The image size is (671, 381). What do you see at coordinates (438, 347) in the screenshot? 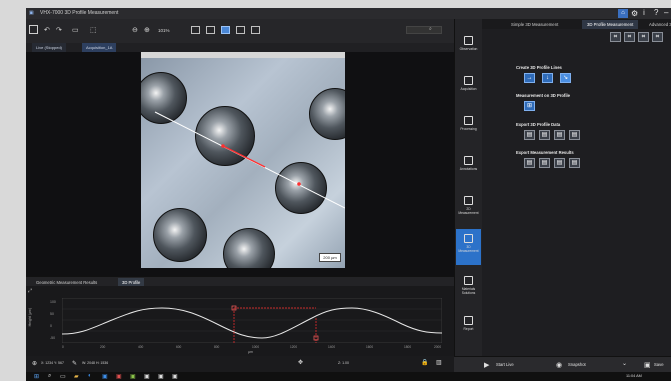
I see `x-tick: 2000` at bounding box center [438, 347].